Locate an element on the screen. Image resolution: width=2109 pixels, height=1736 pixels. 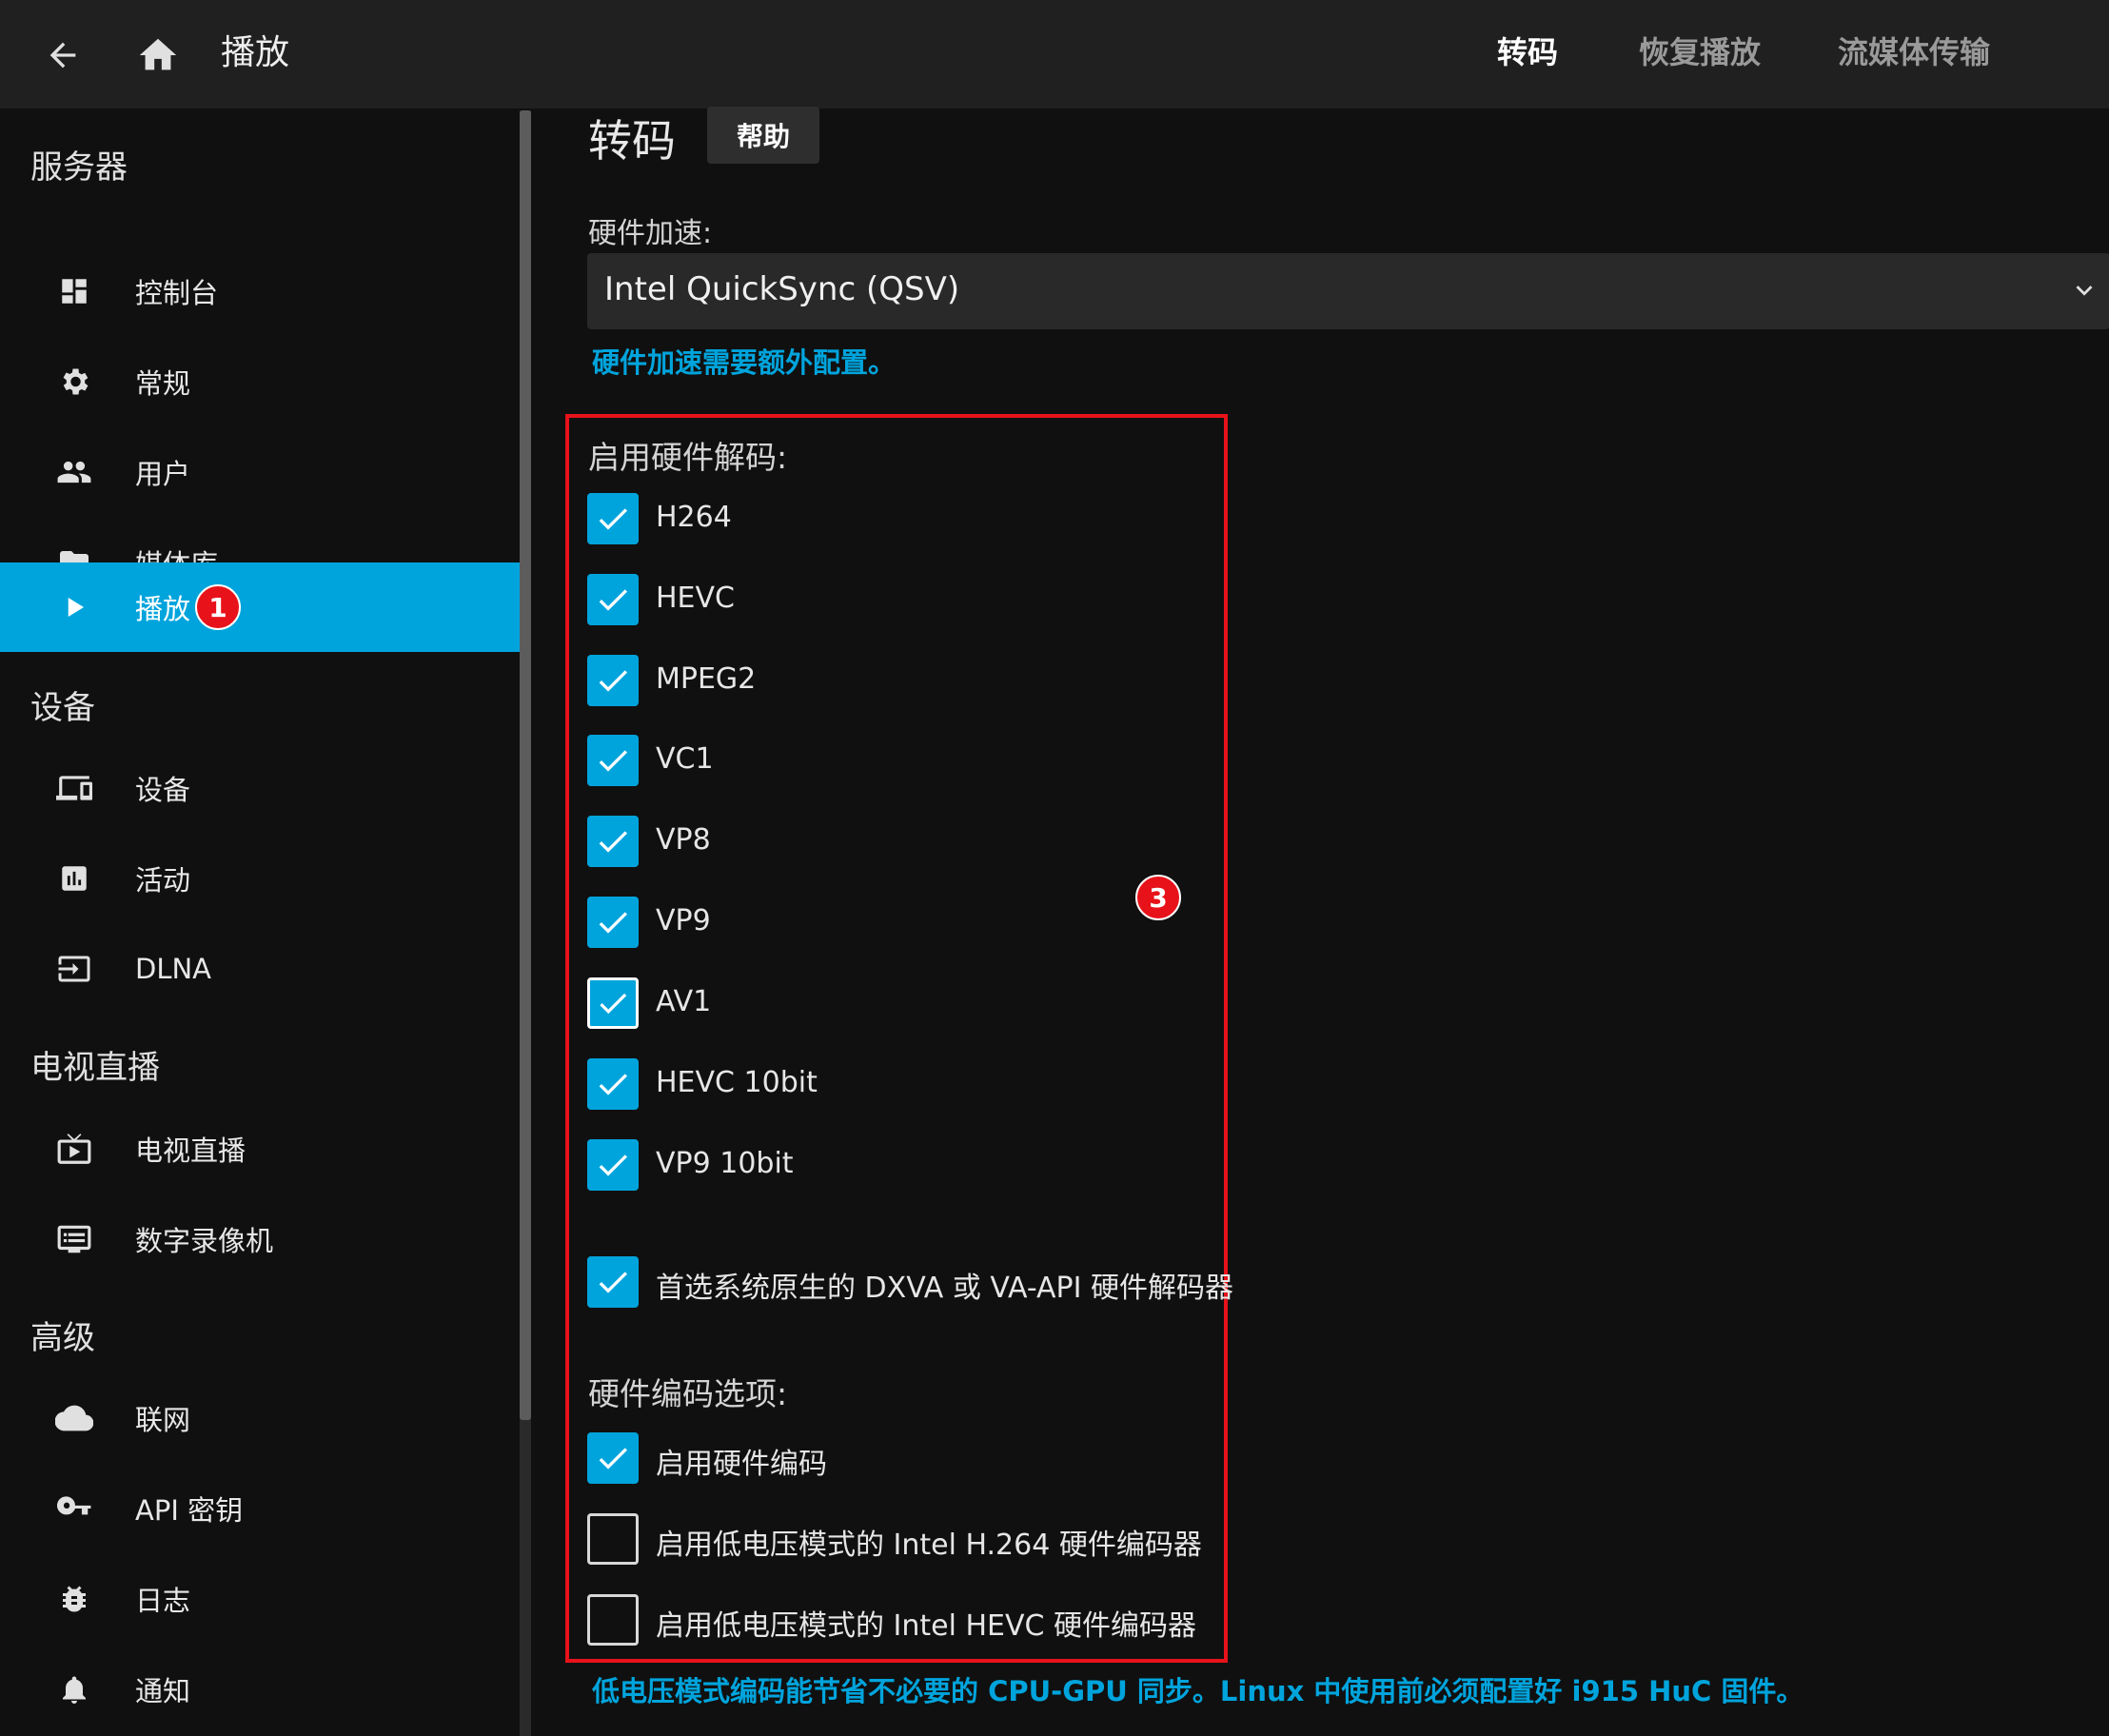
play-icon is located at coordinates (74, 607).